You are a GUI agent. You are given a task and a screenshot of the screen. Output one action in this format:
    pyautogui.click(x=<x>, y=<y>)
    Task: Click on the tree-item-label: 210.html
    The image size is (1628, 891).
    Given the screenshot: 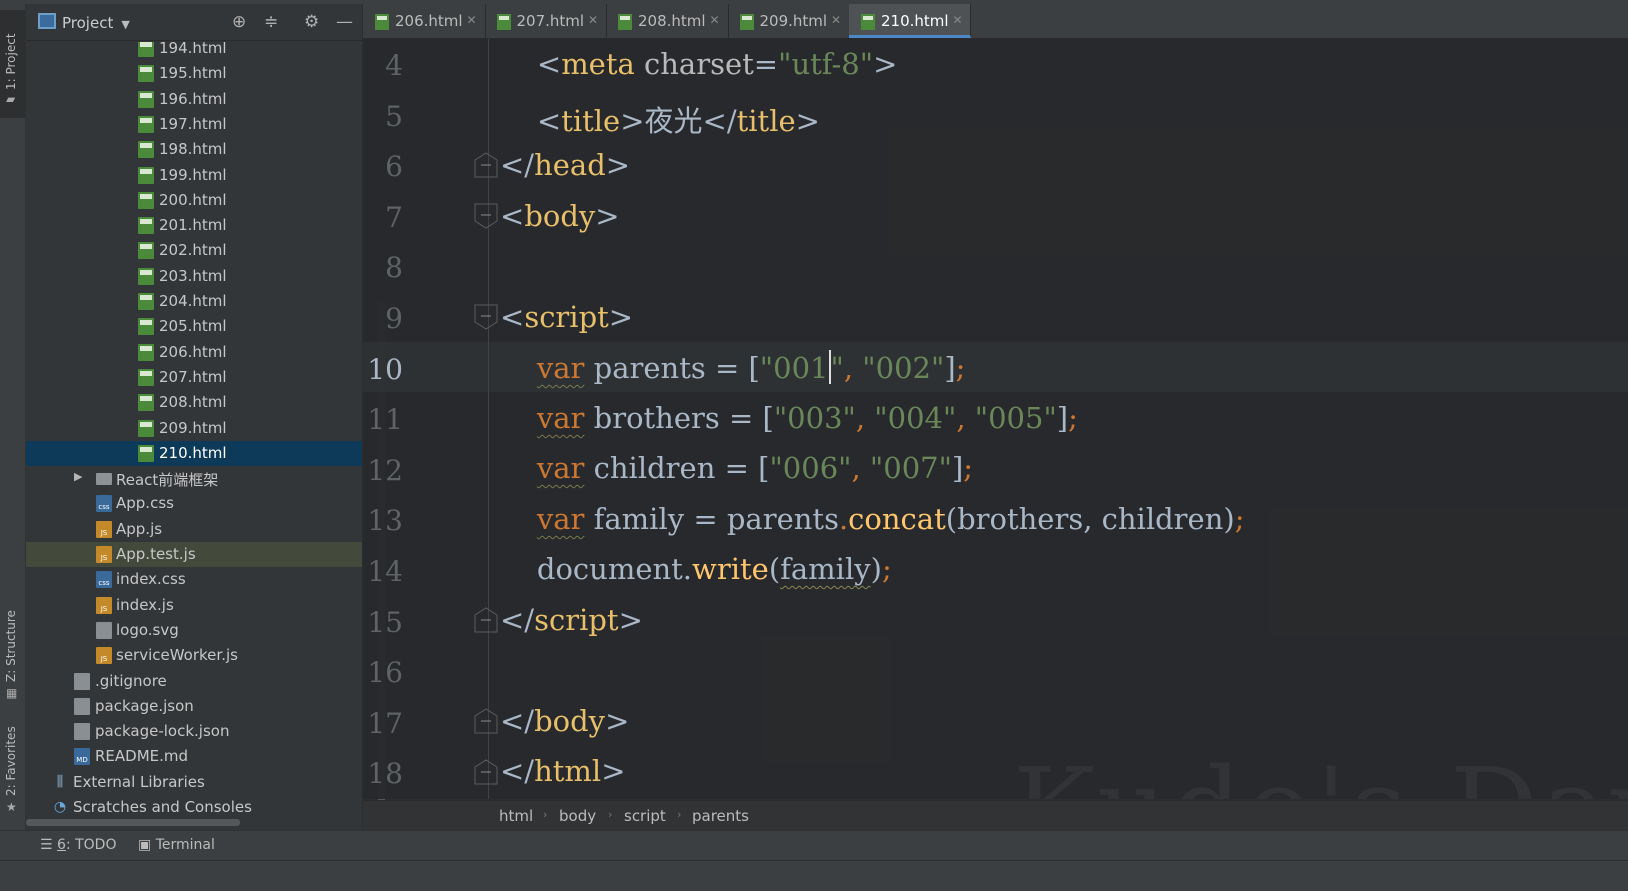 What is the action you would take?
    pyautogui.click(x=193, y=452)
    